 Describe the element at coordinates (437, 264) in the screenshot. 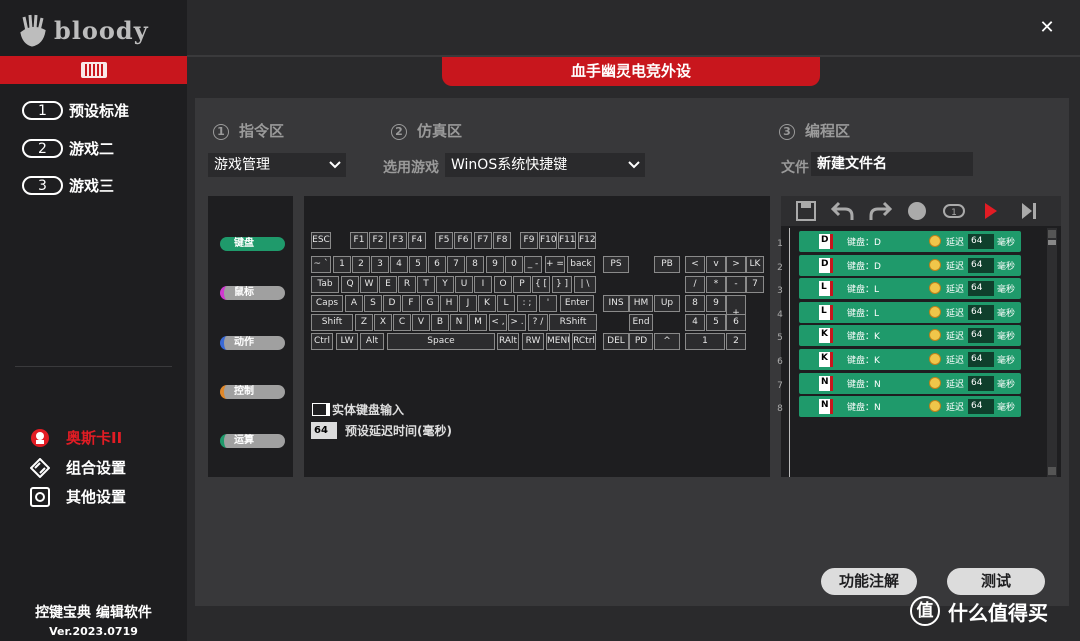

I see `key: 6` at that location.